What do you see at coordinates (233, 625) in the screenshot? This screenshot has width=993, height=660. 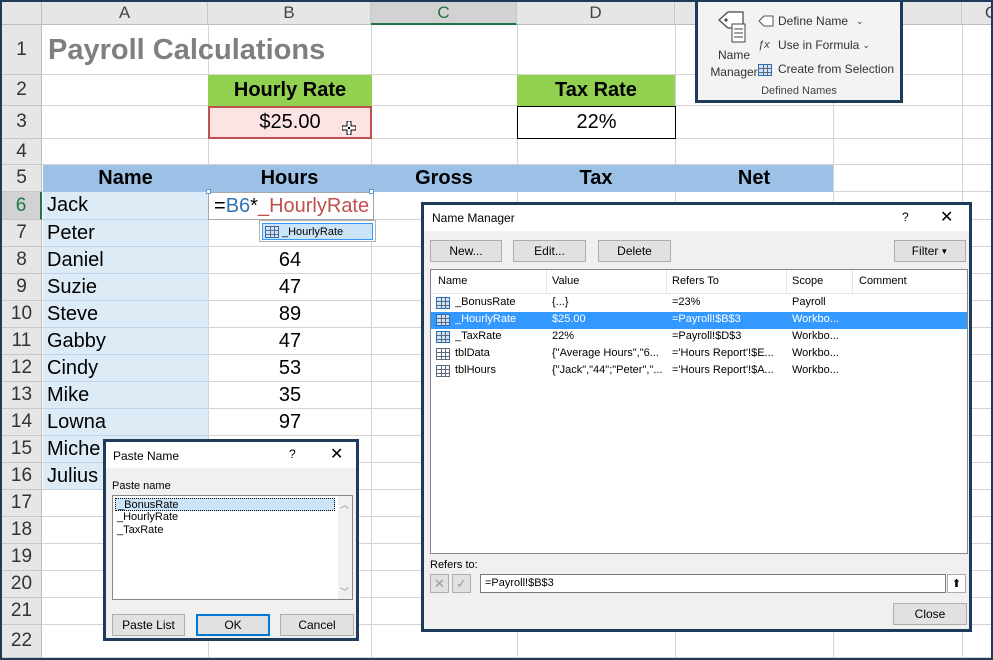 I see `ok-button: OK` at bounding box center [233, 625].